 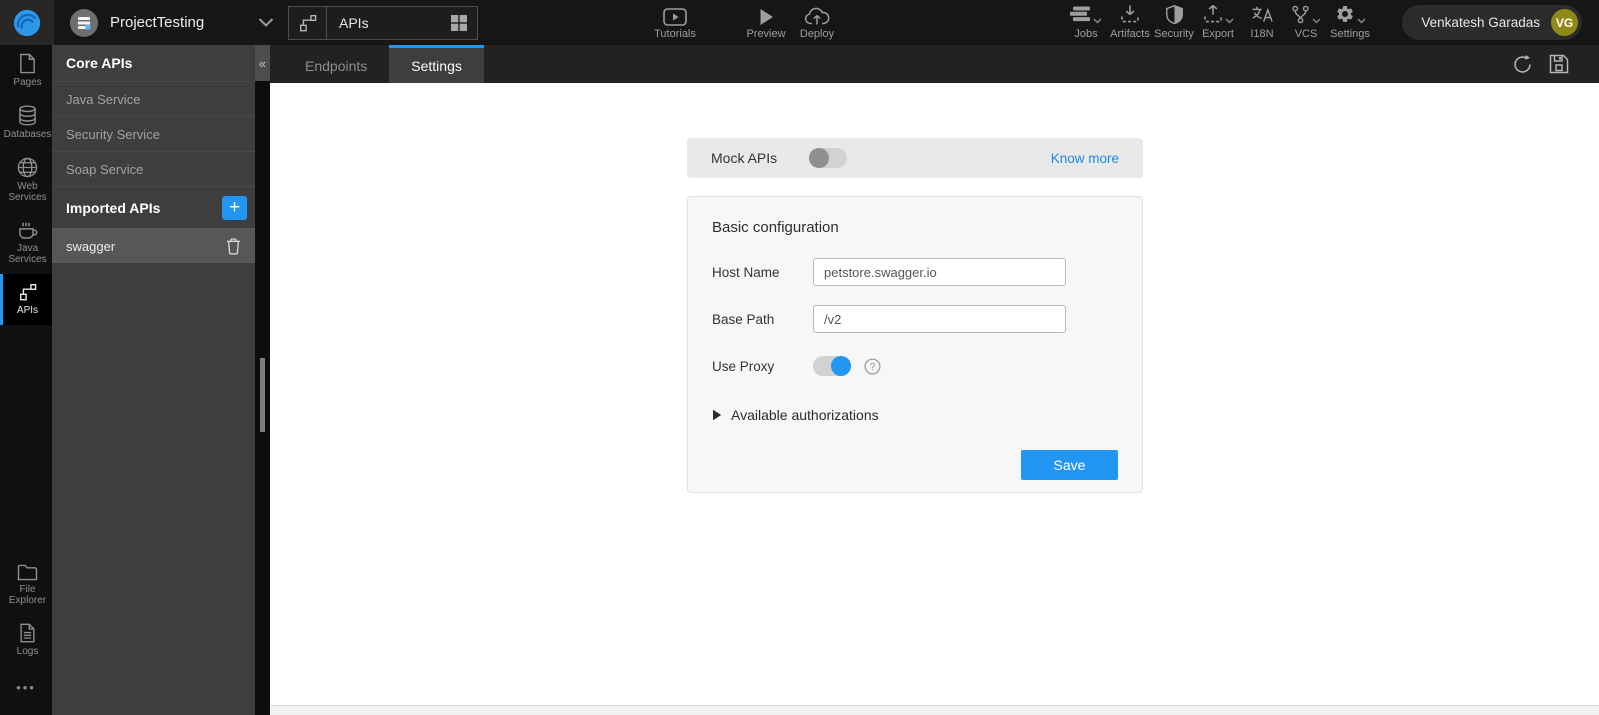 I want to click on jobs-button: Jobs, so click(x=1086, y=22).